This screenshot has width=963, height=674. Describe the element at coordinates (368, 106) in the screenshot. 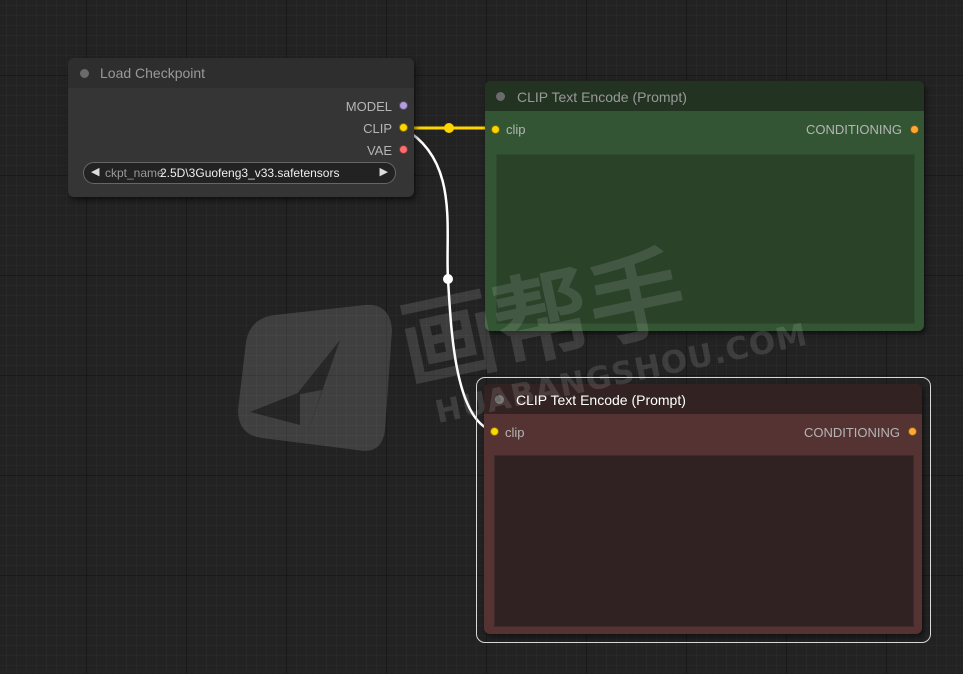

I see `output-model-label: MODEL` at that location.